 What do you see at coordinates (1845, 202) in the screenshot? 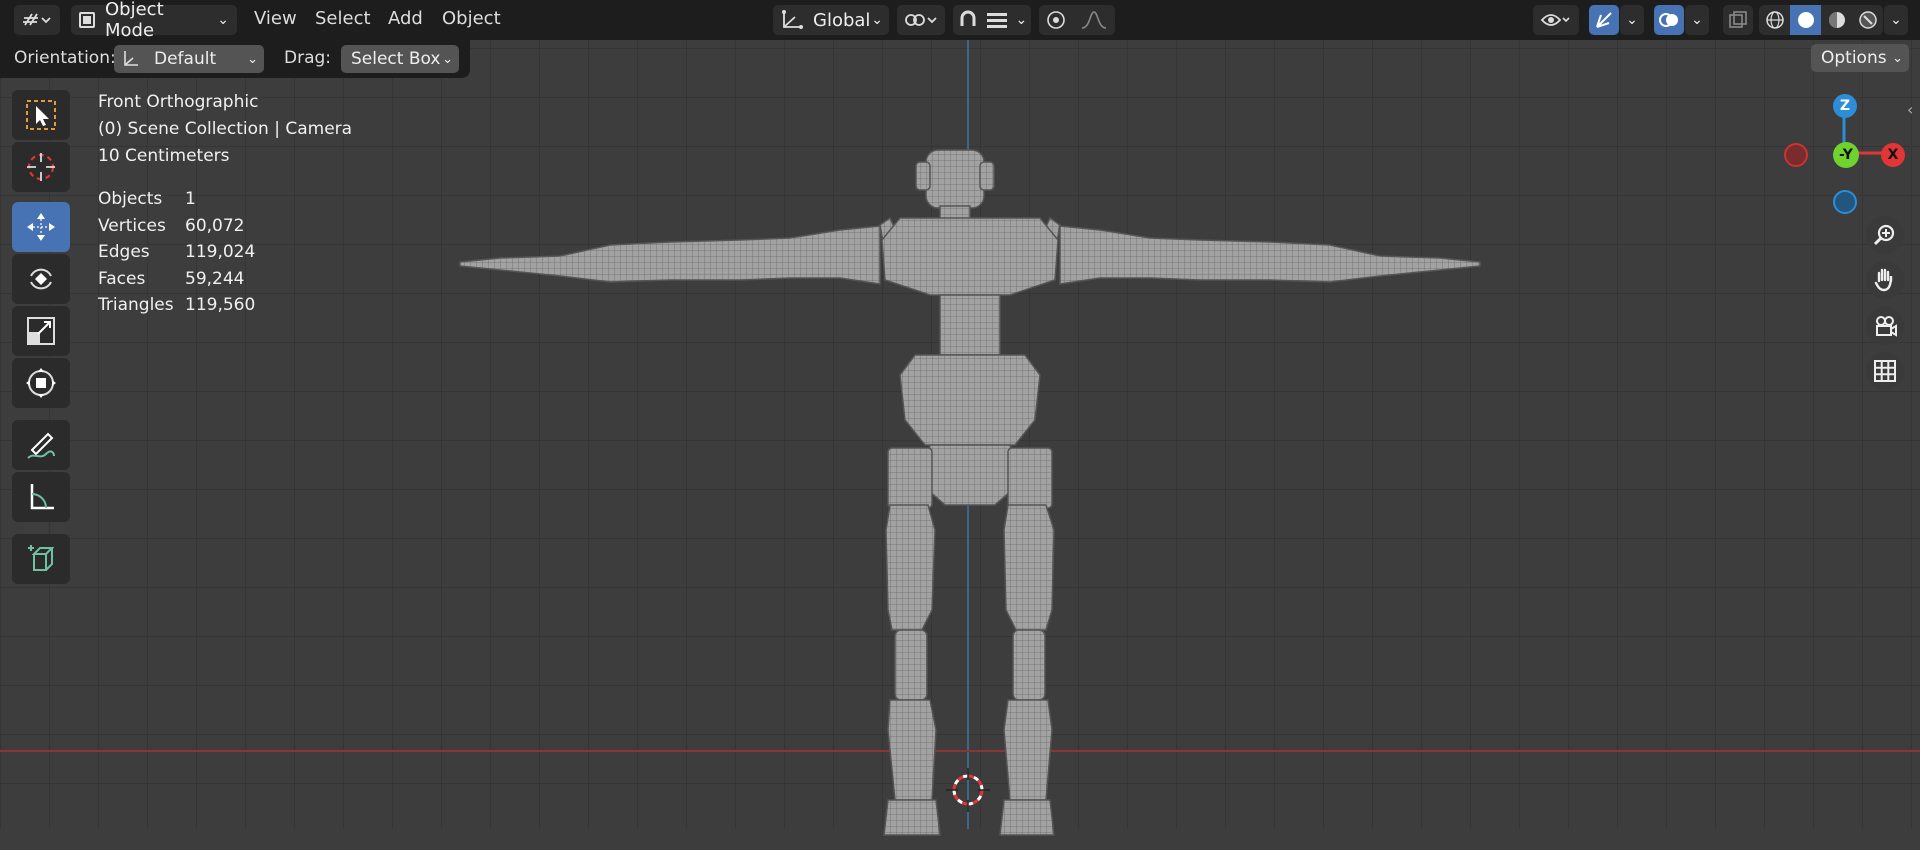
I see `gizmo-neg-z-axis` at bounding box center [1845, 202].